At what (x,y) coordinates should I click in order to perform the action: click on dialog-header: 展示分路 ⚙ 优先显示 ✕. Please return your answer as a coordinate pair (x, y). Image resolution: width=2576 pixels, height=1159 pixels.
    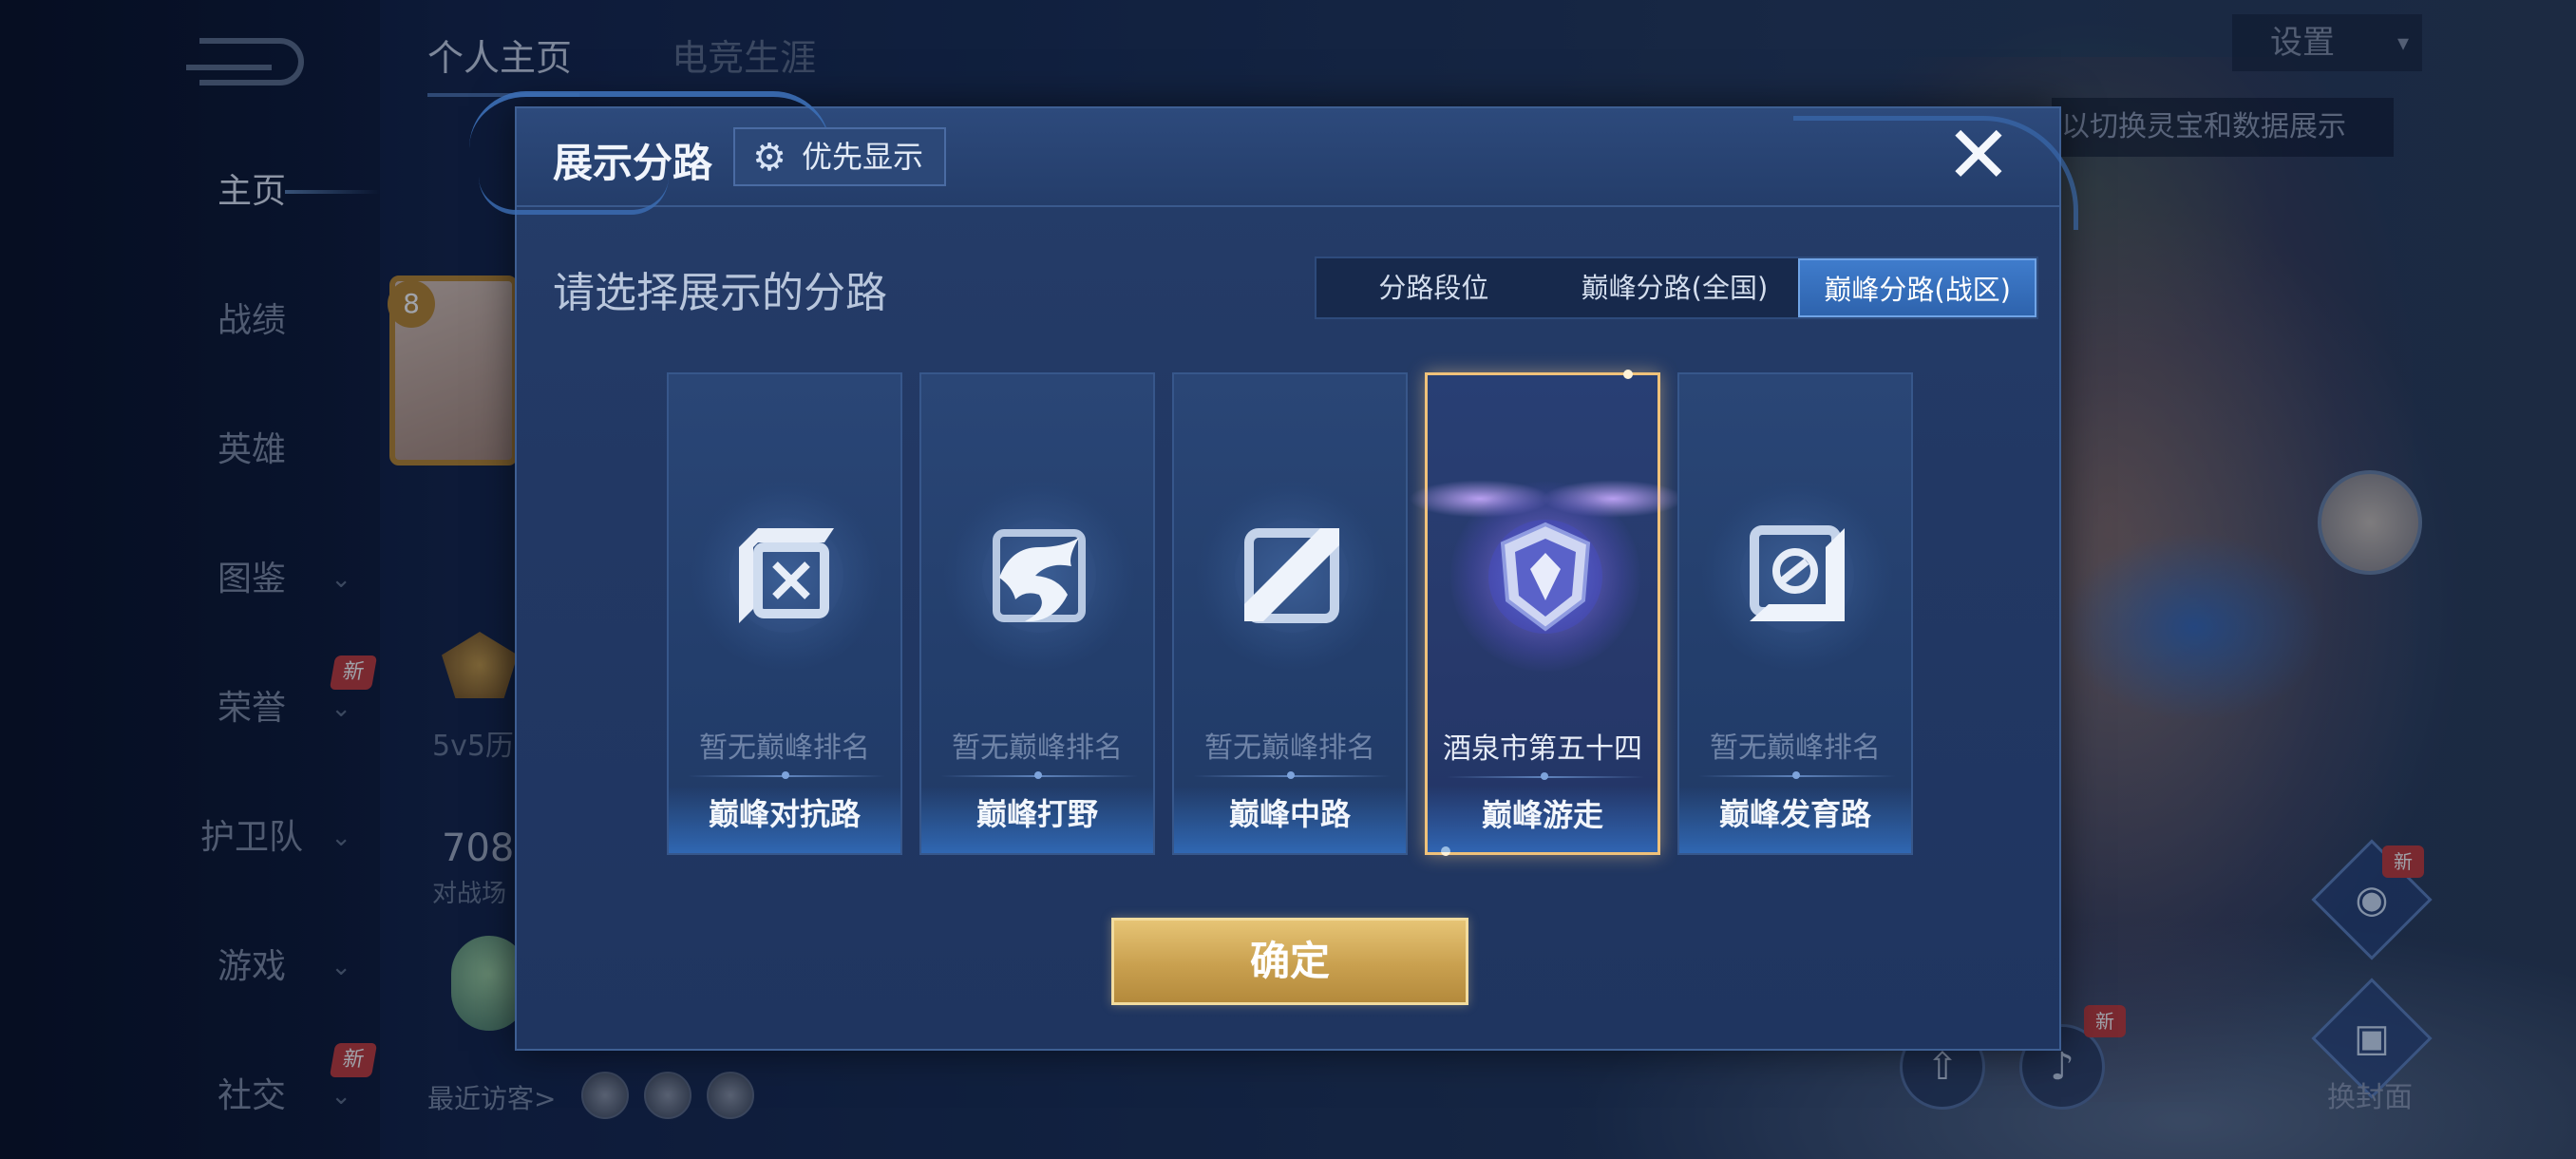
    Looking at the image, I should click on (1273, 160).